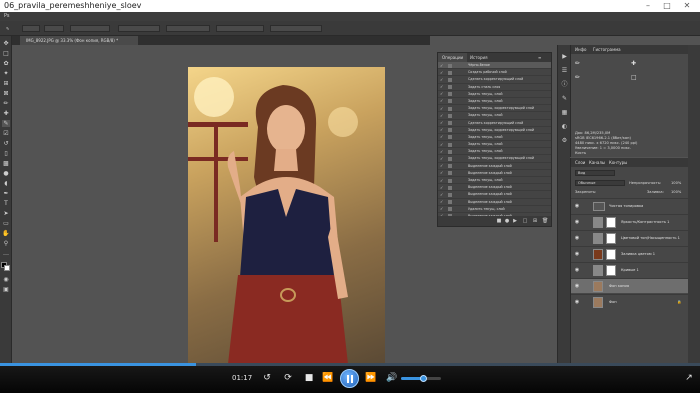  Describe the element at coordinates (296, 28) in the screenshot. I see `pressure-box` at that location.